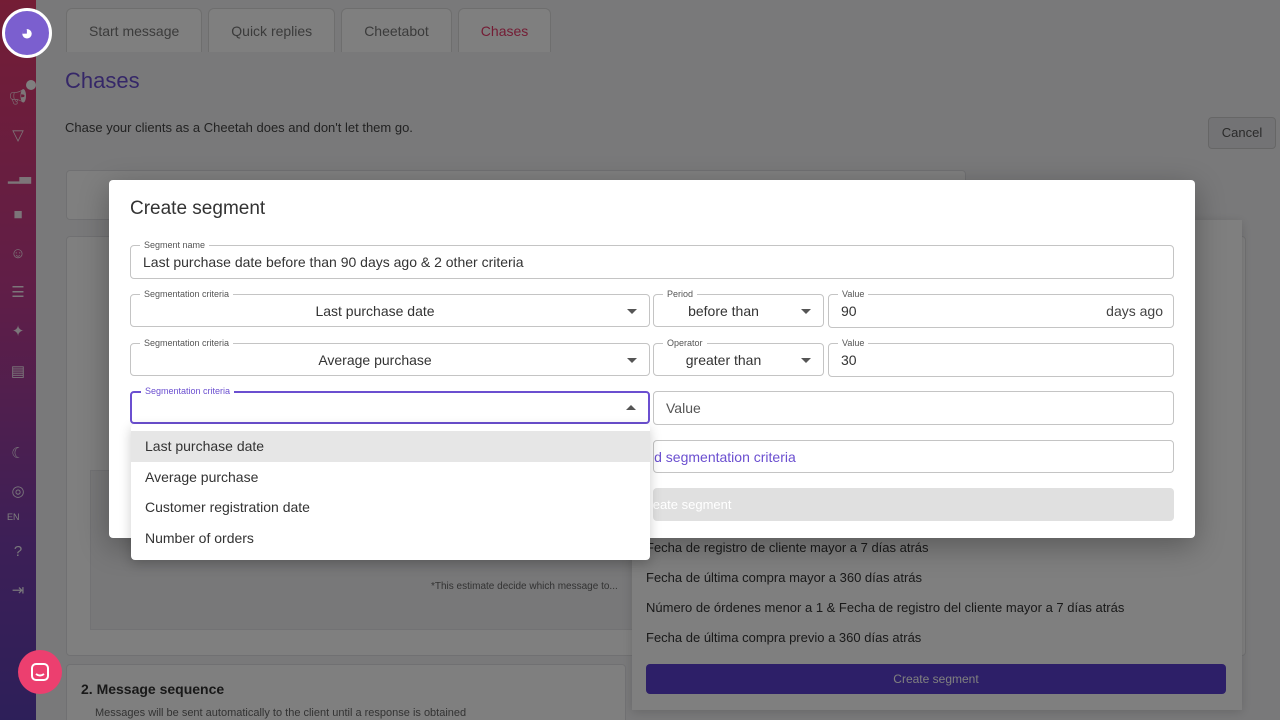  I want to click on add-criteria-button: Add segmentation criteria, so click(913, 456).